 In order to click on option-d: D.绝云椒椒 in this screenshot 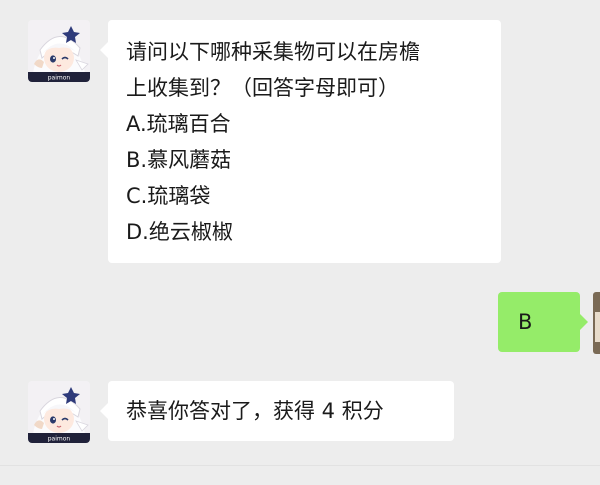, I will do `click(179, 232)`.